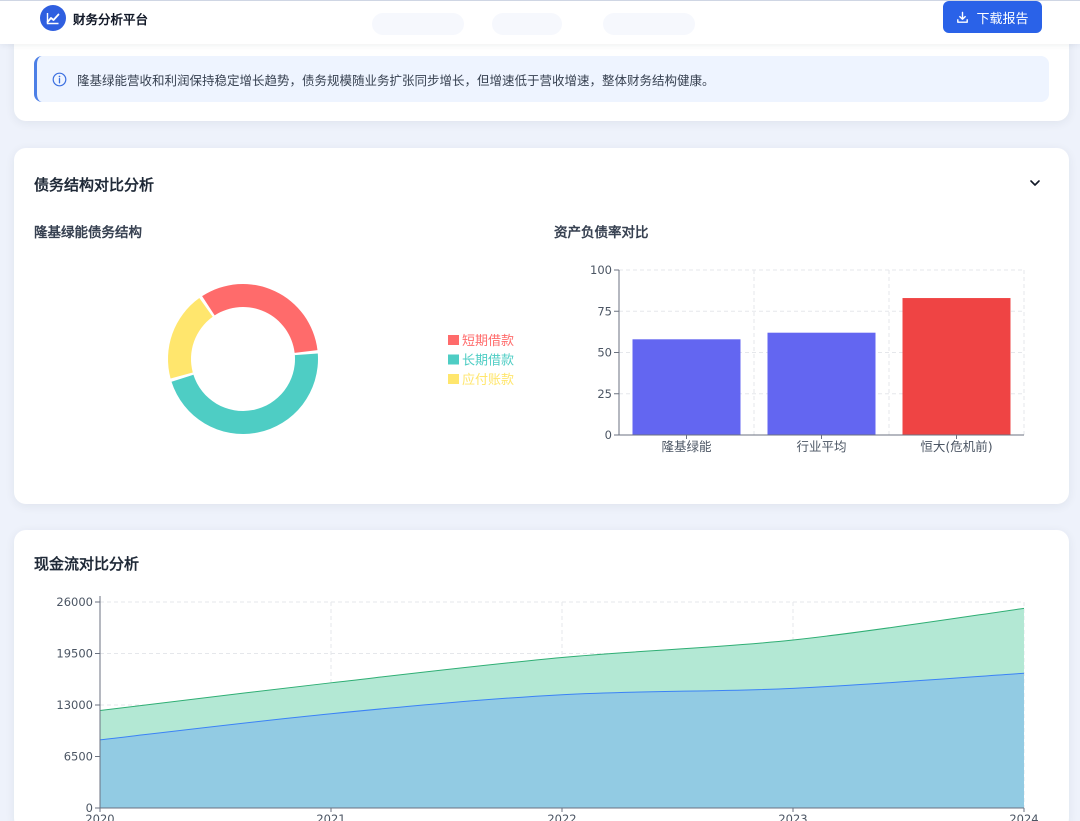 The height and width of the screenshot is (821, 1080). What do you see at coordinates (78, 757) in the screenshot?
I see `y-tick-label: 6500` at bounding box center [78, 757].